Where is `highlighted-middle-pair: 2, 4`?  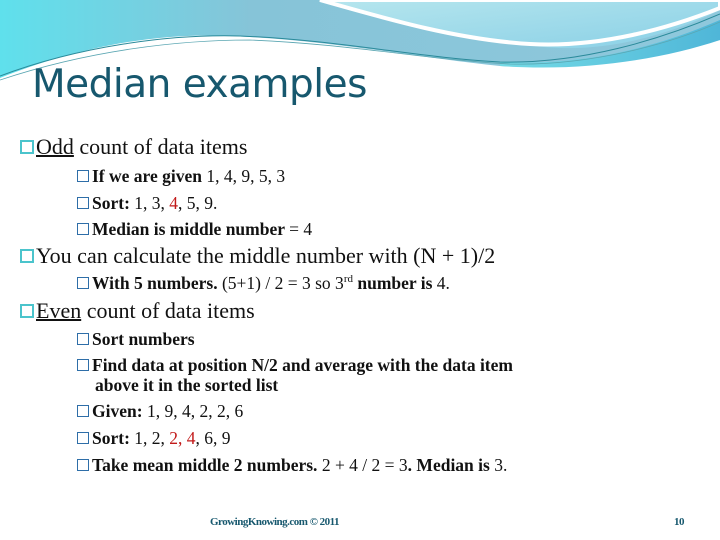 highlighted-middle-pair: 2, 4 is located at coordinates (182, 438).